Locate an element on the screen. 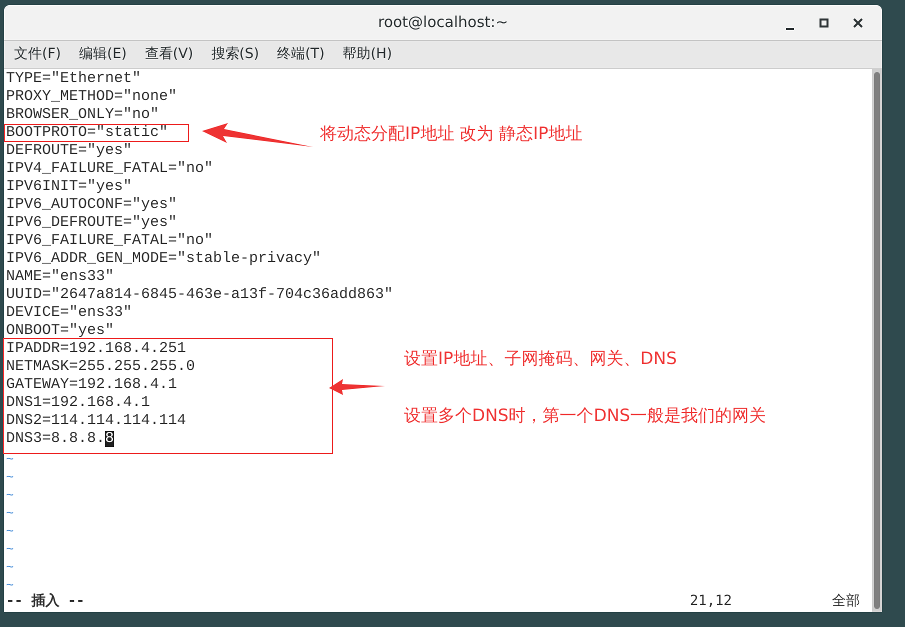 The width and height of the screenshot is (905, 627). config-line: IPV6_AUTOCONF="yes" is located at coordinates (92, 205).